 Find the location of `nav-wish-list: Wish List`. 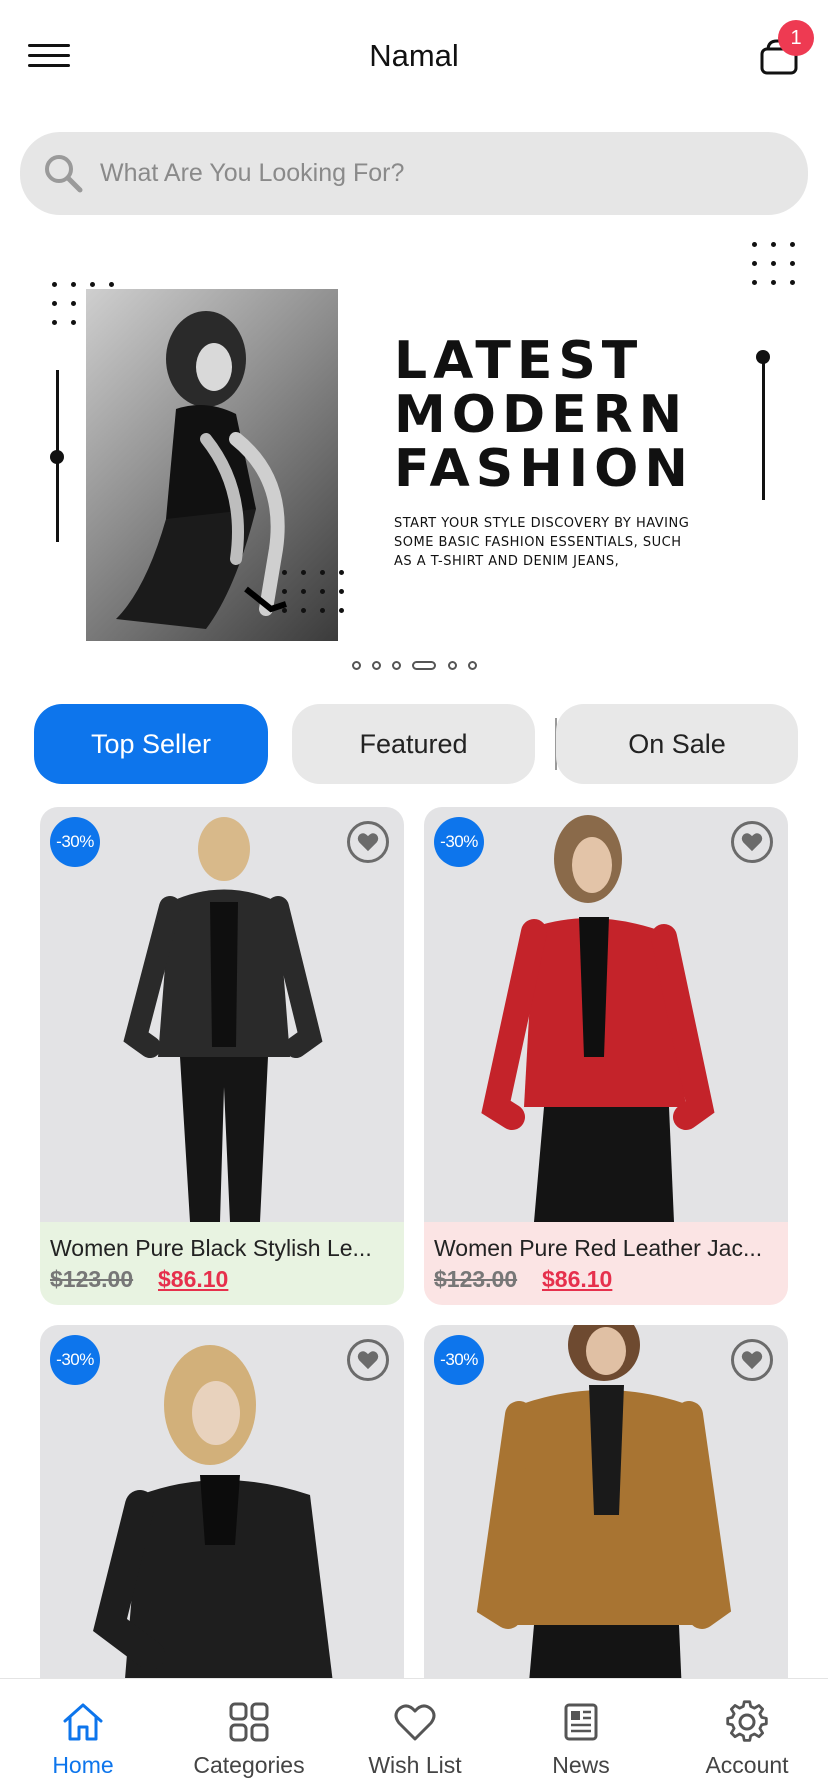

nav-wish-list: Wish List is located at coordinates (415, 1735).